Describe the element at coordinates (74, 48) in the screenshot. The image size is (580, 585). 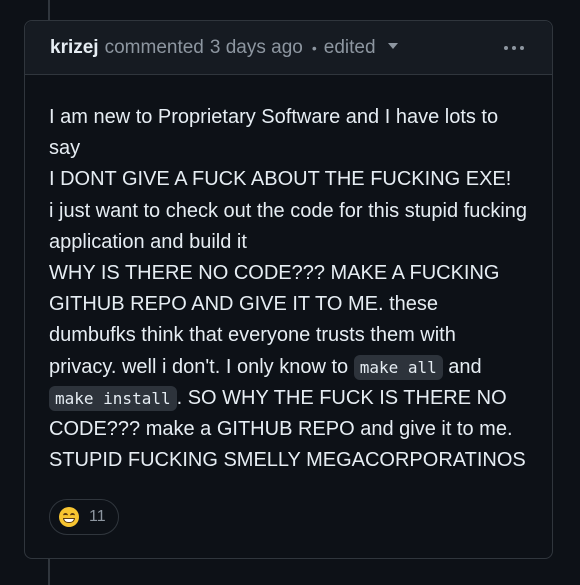
I see `author-link: krizej` at that location.